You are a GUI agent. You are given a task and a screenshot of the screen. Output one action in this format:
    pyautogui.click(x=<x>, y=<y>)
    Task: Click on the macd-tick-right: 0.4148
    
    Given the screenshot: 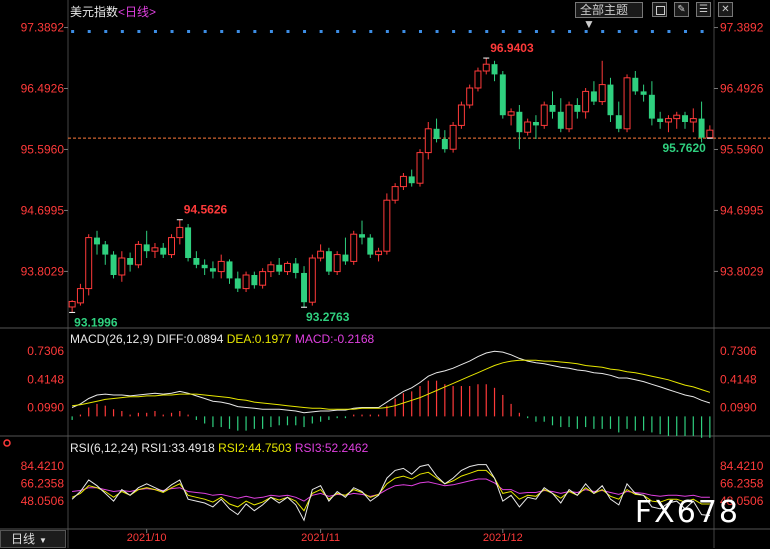 What is the action you would take?
    pyautogui.click(x=738, y=379)
    